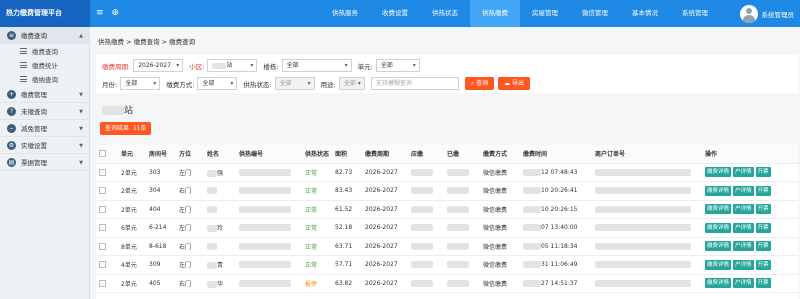 This screenshot has height=299, width=800. Describe the element at coordinates (161, 209) in the screenshot. I see `cell-room: 404` at that location.